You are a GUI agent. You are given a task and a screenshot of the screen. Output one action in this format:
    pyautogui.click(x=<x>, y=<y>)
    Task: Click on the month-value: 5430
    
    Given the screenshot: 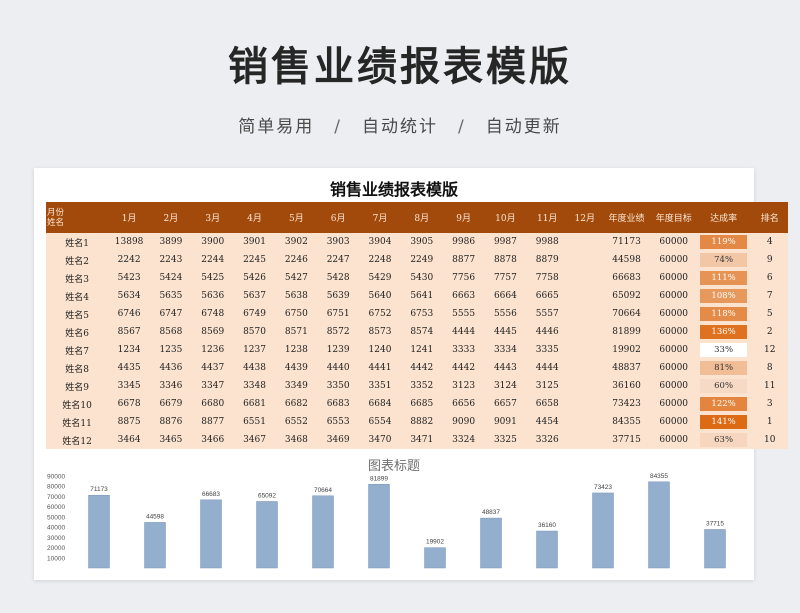 What is the action you would take?
    pyautogui.click(x=421, y=278)
    